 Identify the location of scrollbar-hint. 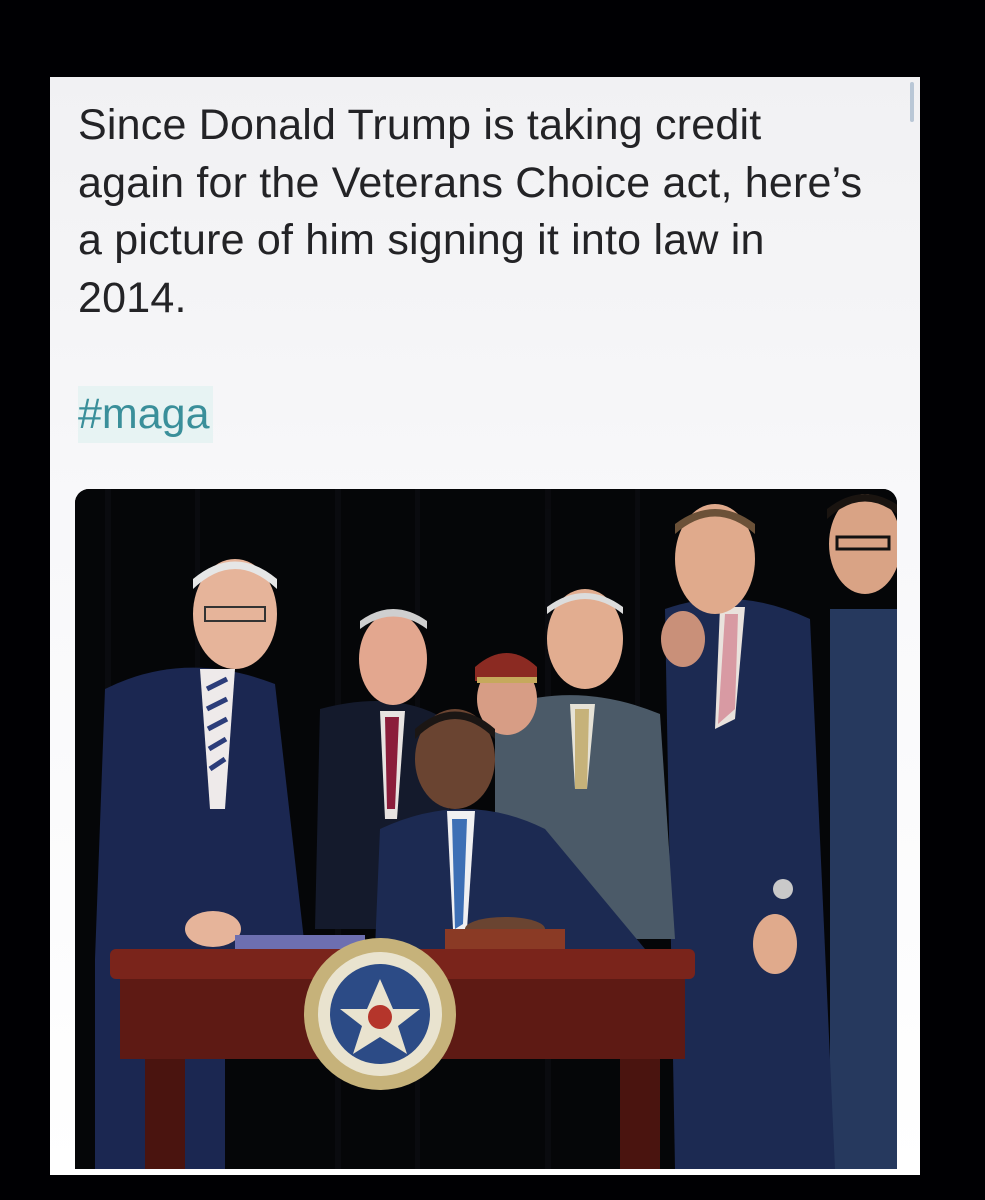
(912, 102).